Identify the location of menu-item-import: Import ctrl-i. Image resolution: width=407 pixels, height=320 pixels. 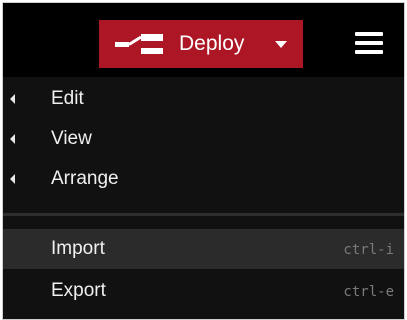
(203, 249).